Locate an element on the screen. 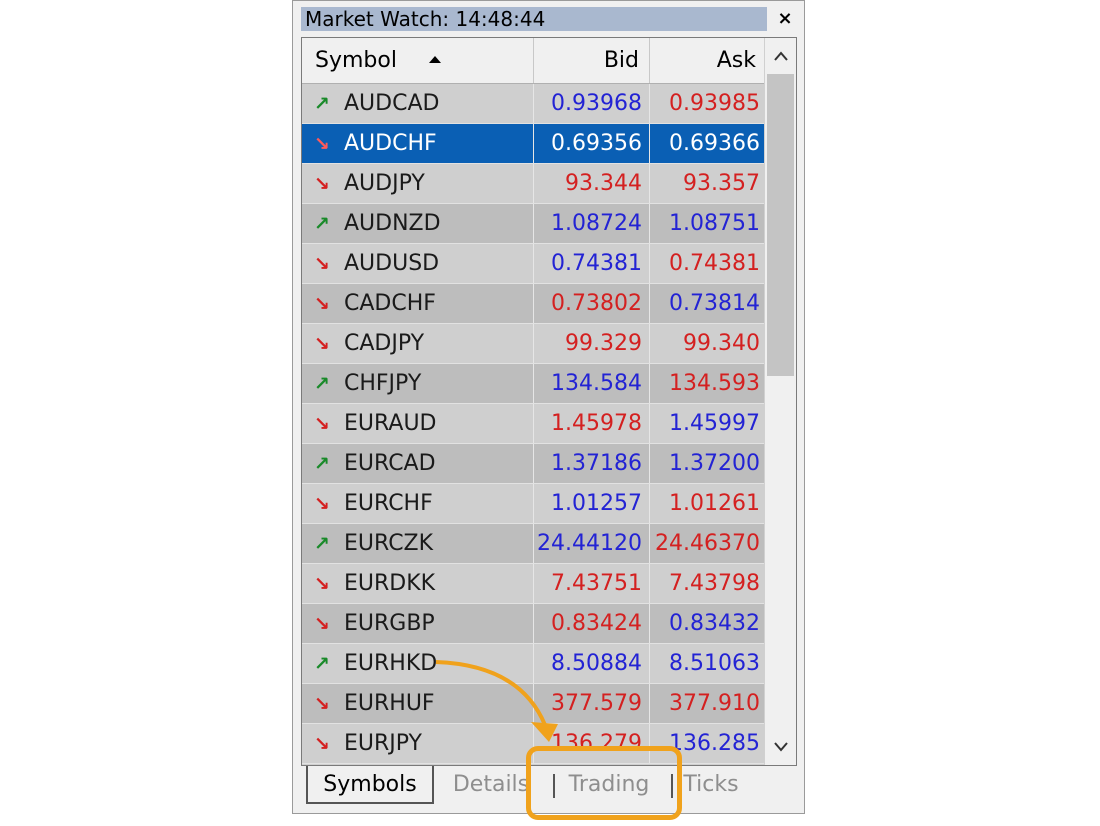  callout-arrow-icon is located at coordinates (496, 701).